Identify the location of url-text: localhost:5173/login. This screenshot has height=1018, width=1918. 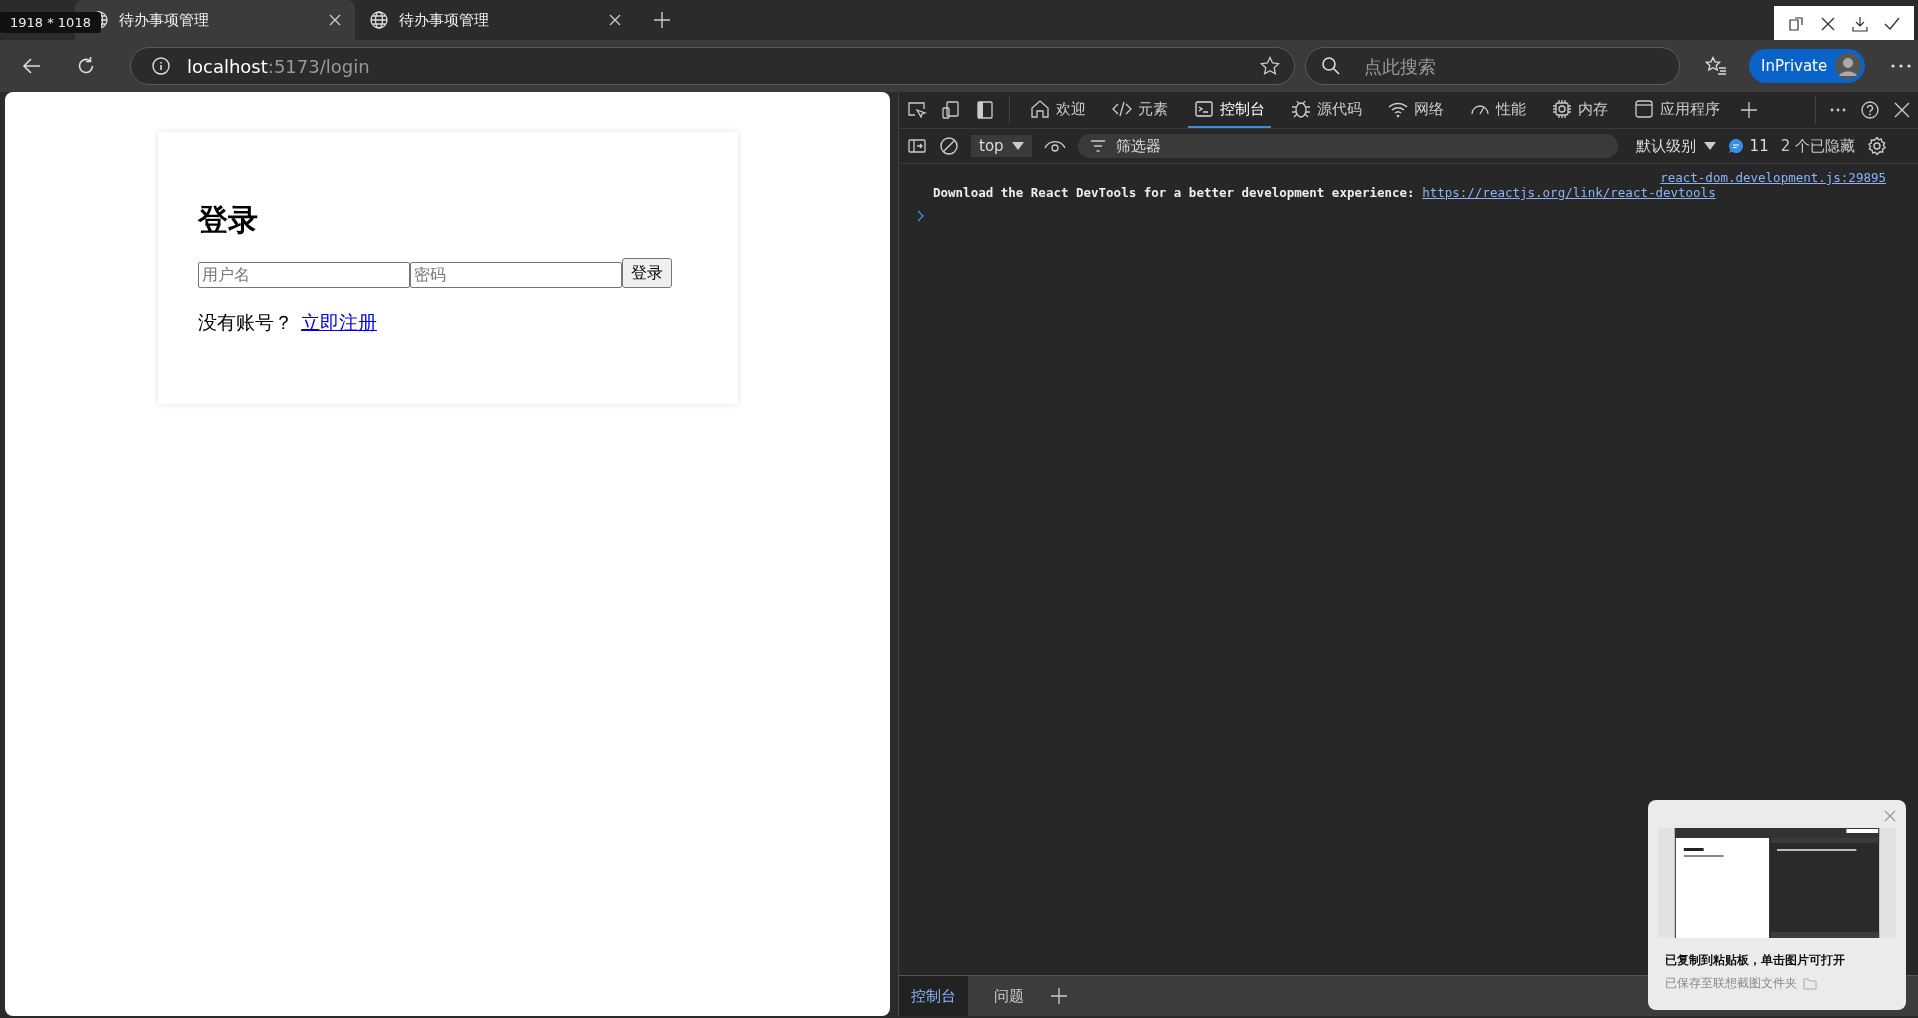
(279, 66).